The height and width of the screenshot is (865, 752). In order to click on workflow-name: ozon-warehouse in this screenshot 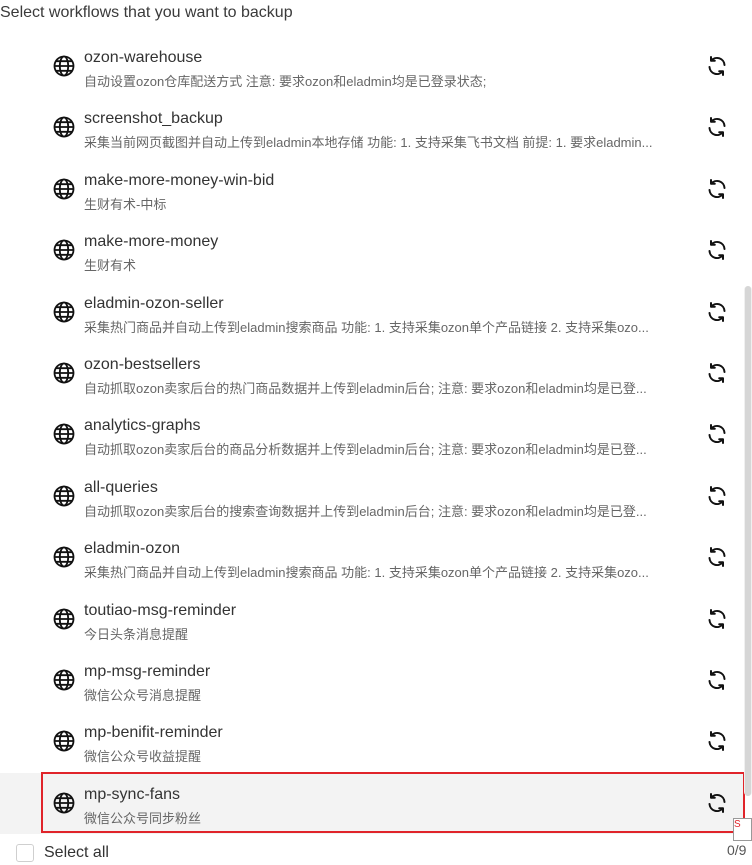, I will do `click(143, 57)`.